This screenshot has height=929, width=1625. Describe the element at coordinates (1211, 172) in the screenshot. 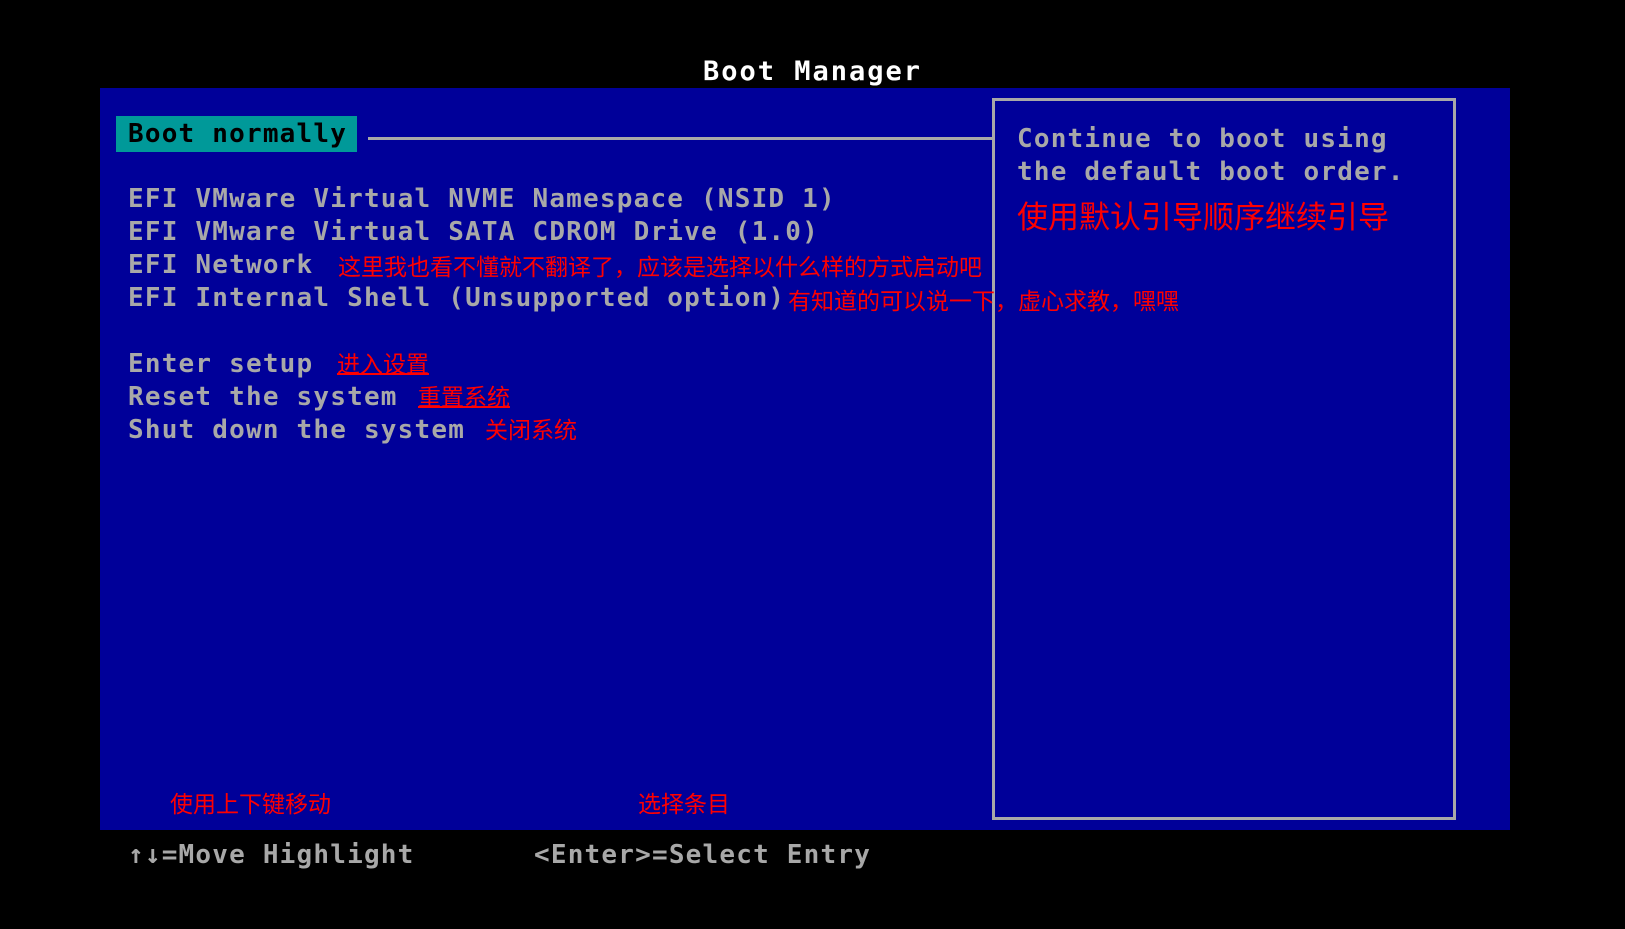

I see `help-text-line-2: the default boot order.` at that location.